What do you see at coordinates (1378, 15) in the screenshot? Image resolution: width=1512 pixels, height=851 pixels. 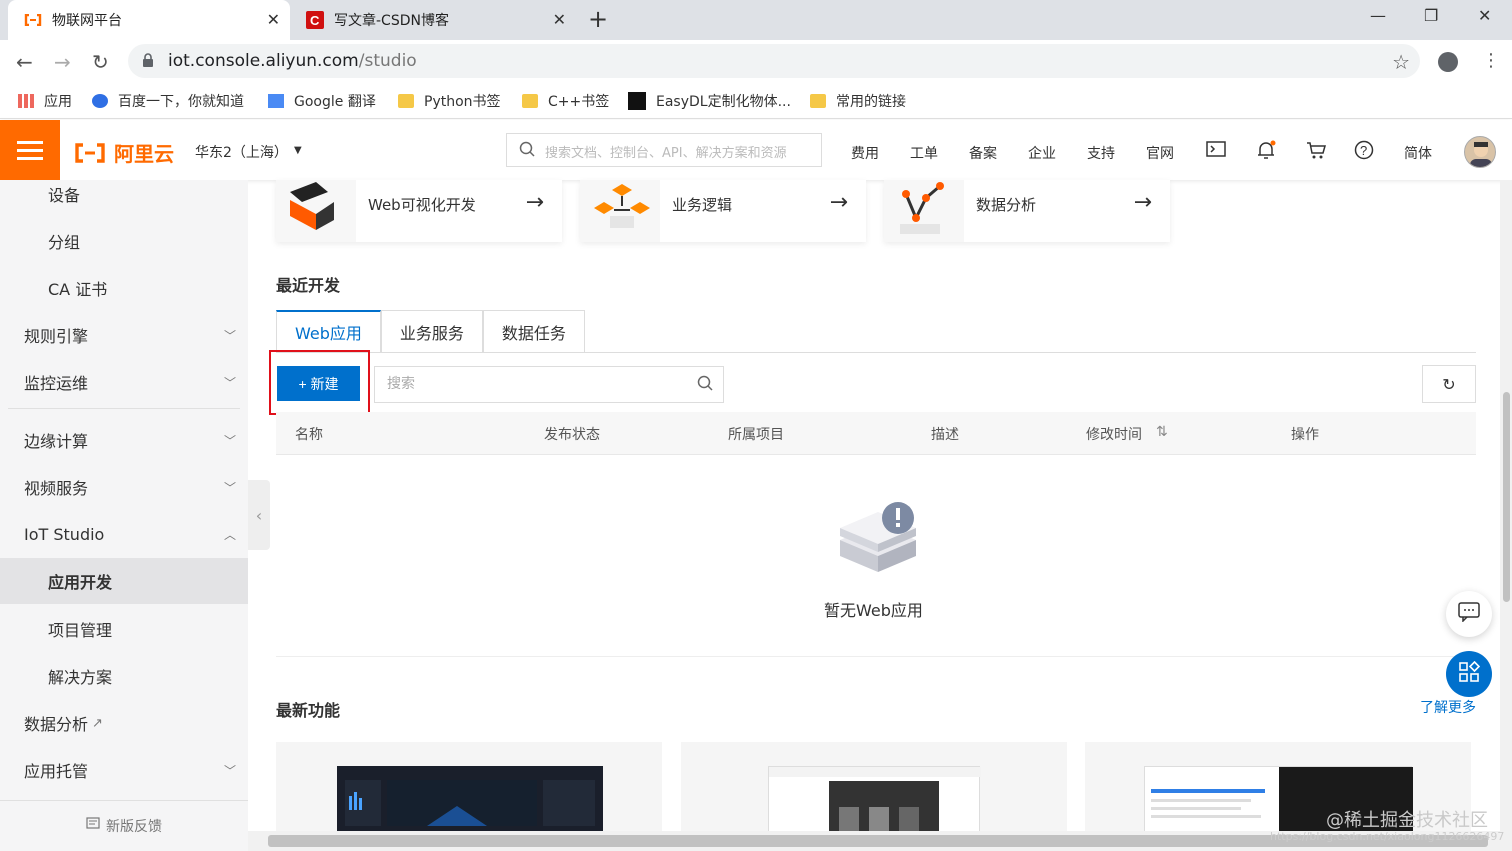 I see `minimize-icon: —` at bounding box center [1378, 15].